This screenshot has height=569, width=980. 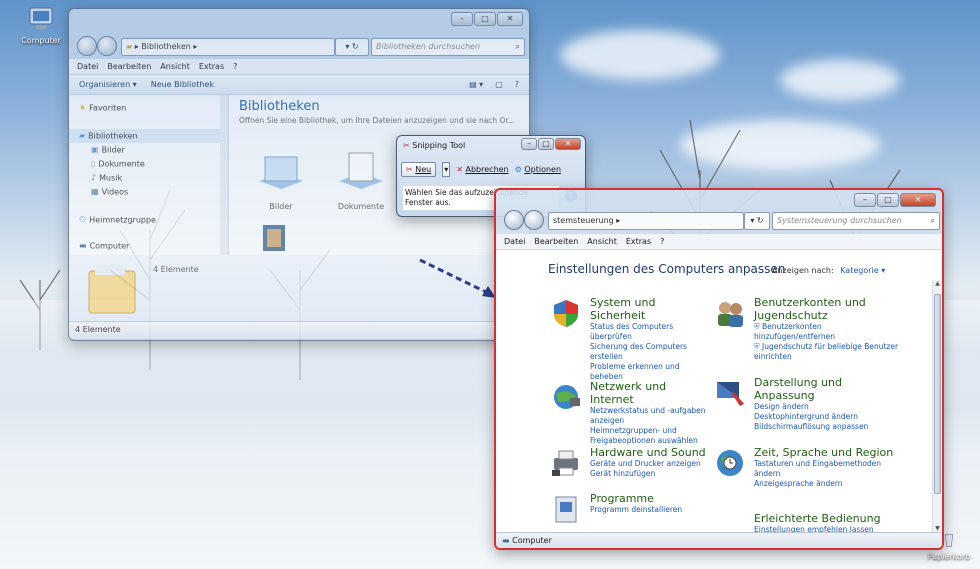 What do you see at coordinates (856, 221) in the screenshot?
I see `search-input: Systemsteuerung durchsuchen ⌕` at bounding box center [856, 221].